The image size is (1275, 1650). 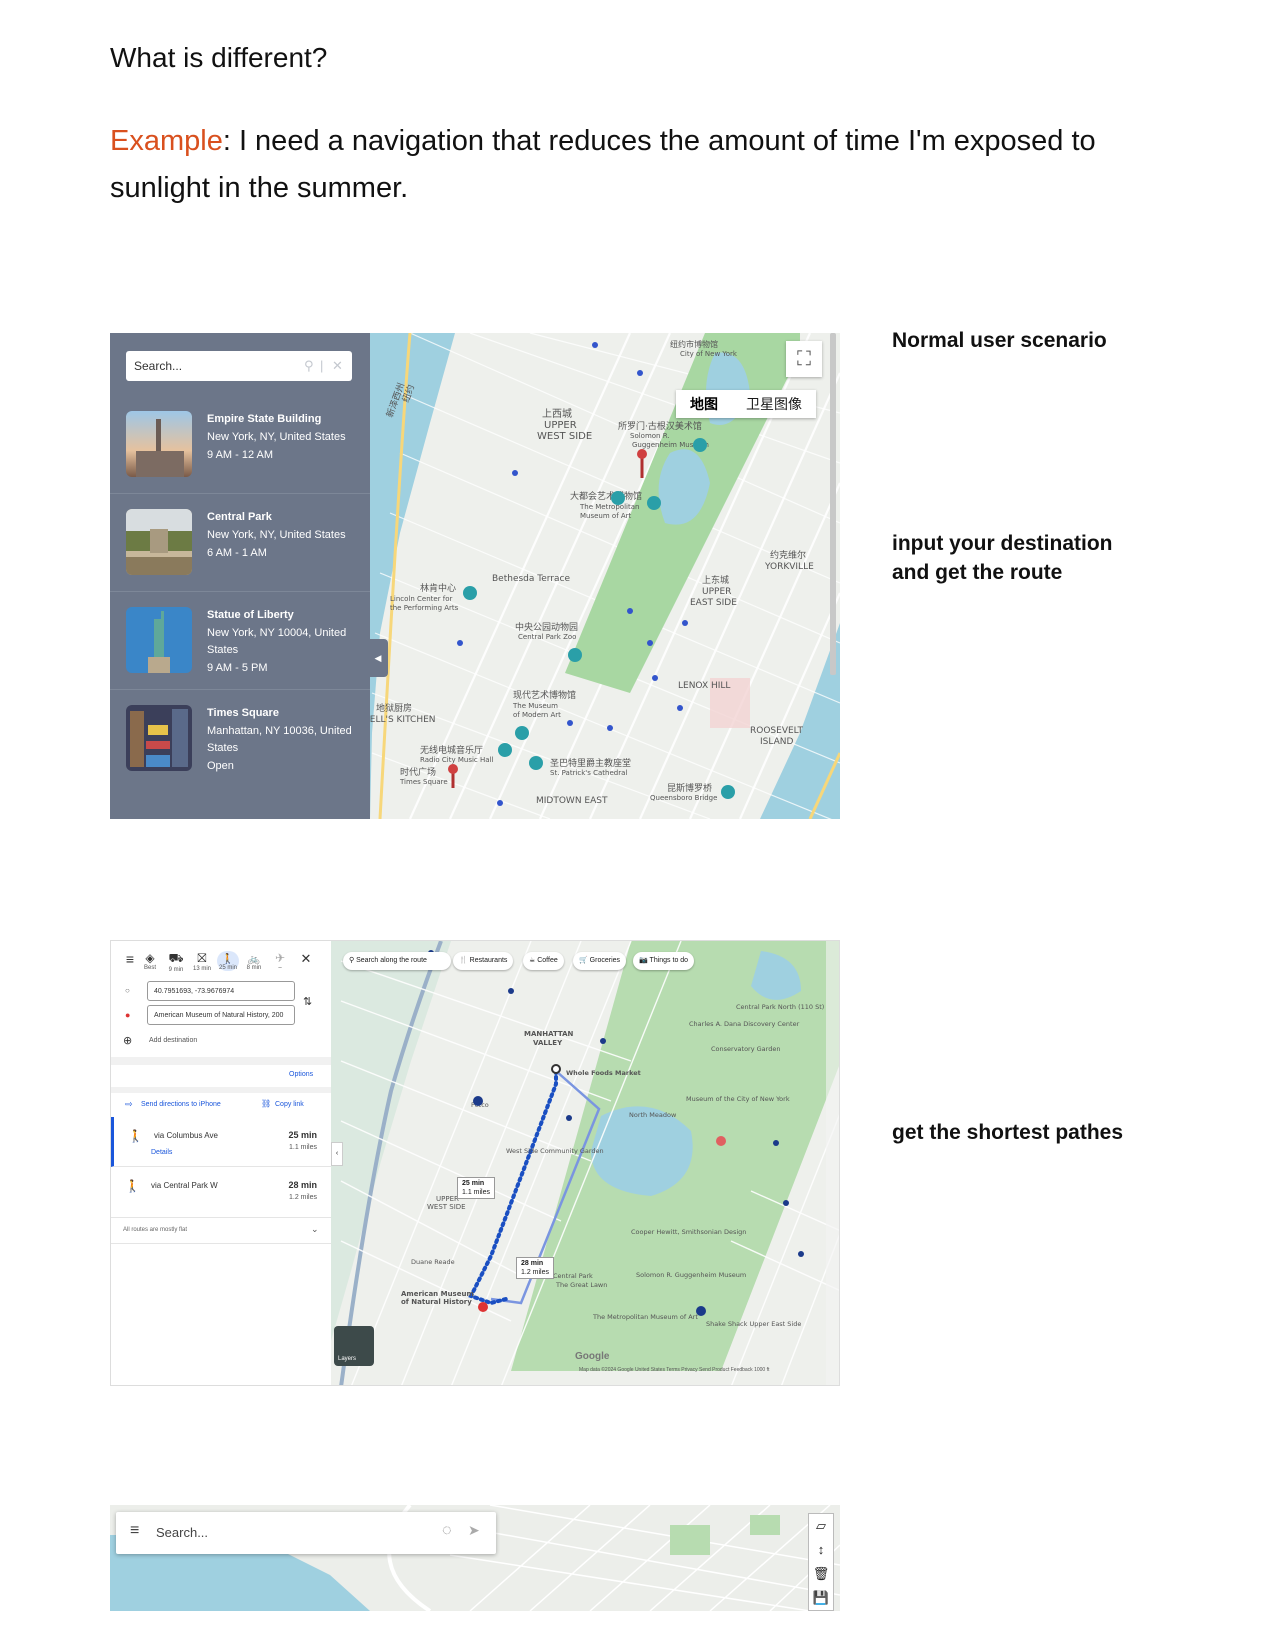 What do you see at coordinates (159, 542) in the screenshot?
I see `central-park-thumbnail` at bounding box center [159, 542].